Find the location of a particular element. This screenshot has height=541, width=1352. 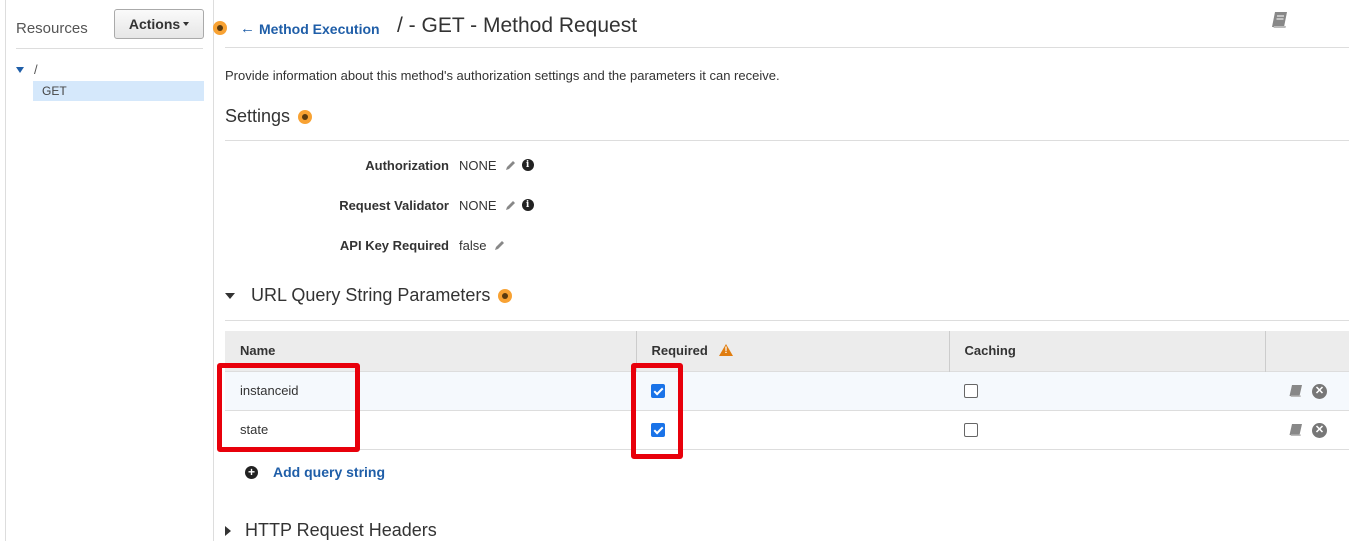

table-header-row: Name Required Caching is located at coordinates (787, 351).